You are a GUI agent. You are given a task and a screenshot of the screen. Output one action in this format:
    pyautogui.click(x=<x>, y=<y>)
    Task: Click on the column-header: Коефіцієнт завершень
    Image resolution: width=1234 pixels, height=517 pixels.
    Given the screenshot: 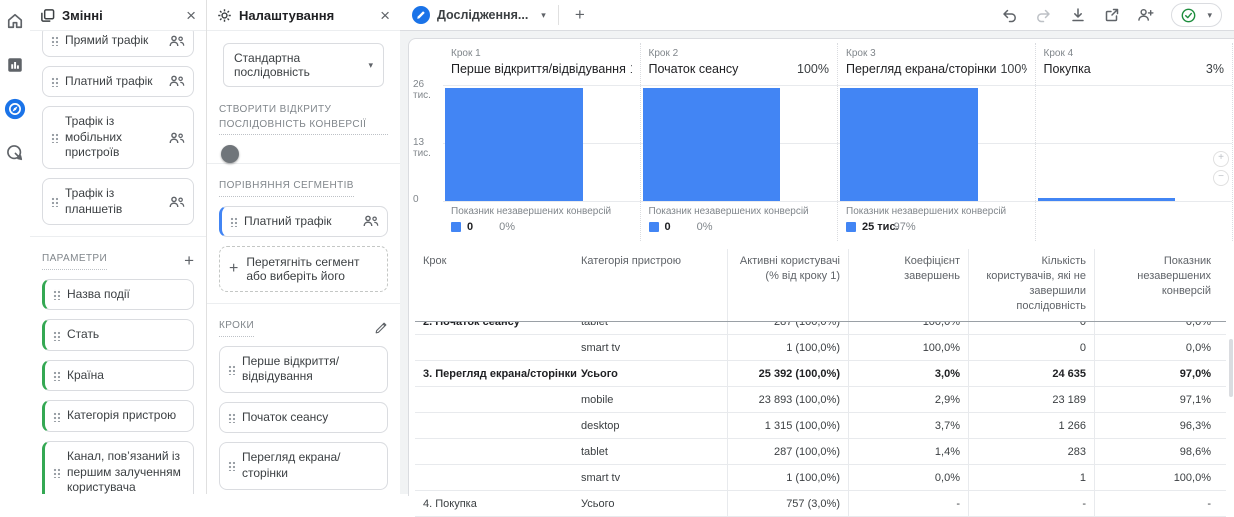 What is the action you would take?
    pyautogui.click(x=908, y=285)
    